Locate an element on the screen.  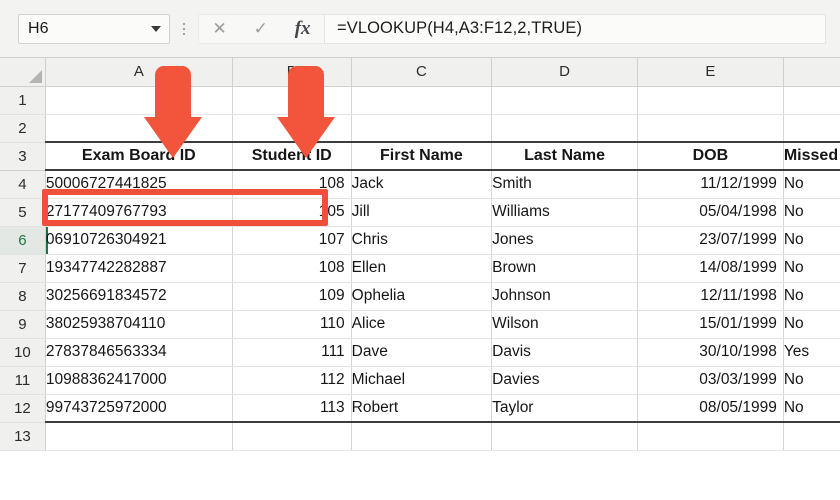
cell-student-id: 110 is located at coordinates (292, 324).